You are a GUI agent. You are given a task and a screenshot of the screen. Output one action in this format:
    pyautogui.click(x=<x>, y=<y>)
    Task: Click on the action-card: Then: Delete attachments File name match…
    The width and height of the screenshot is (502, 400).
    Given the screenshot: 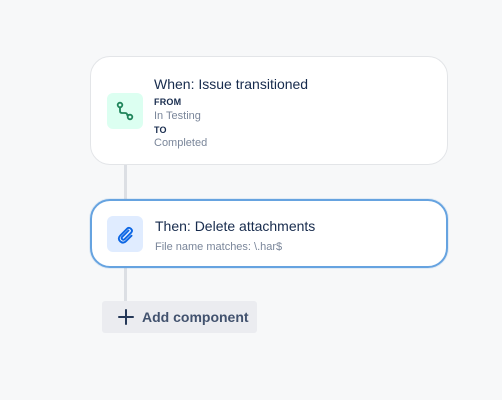 What is the action you would take?
    pyautogui.click(x=269, y=233)
    